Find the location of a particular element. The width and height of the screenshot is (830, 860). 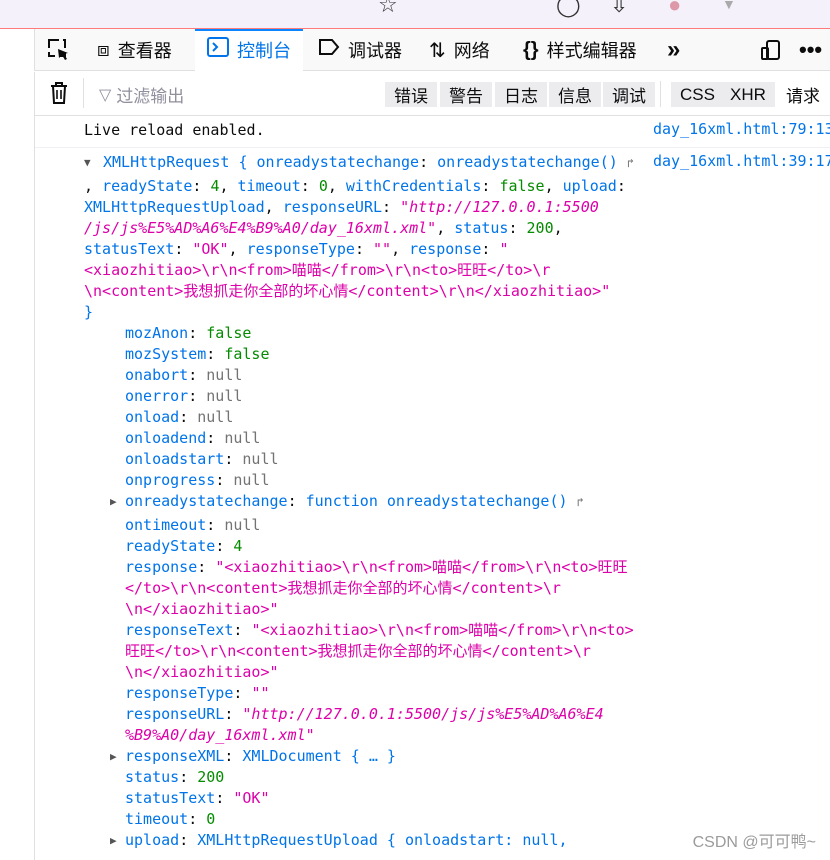

property-row: responseXML: XMLDocument { … } is located at coordinates (260, 756).